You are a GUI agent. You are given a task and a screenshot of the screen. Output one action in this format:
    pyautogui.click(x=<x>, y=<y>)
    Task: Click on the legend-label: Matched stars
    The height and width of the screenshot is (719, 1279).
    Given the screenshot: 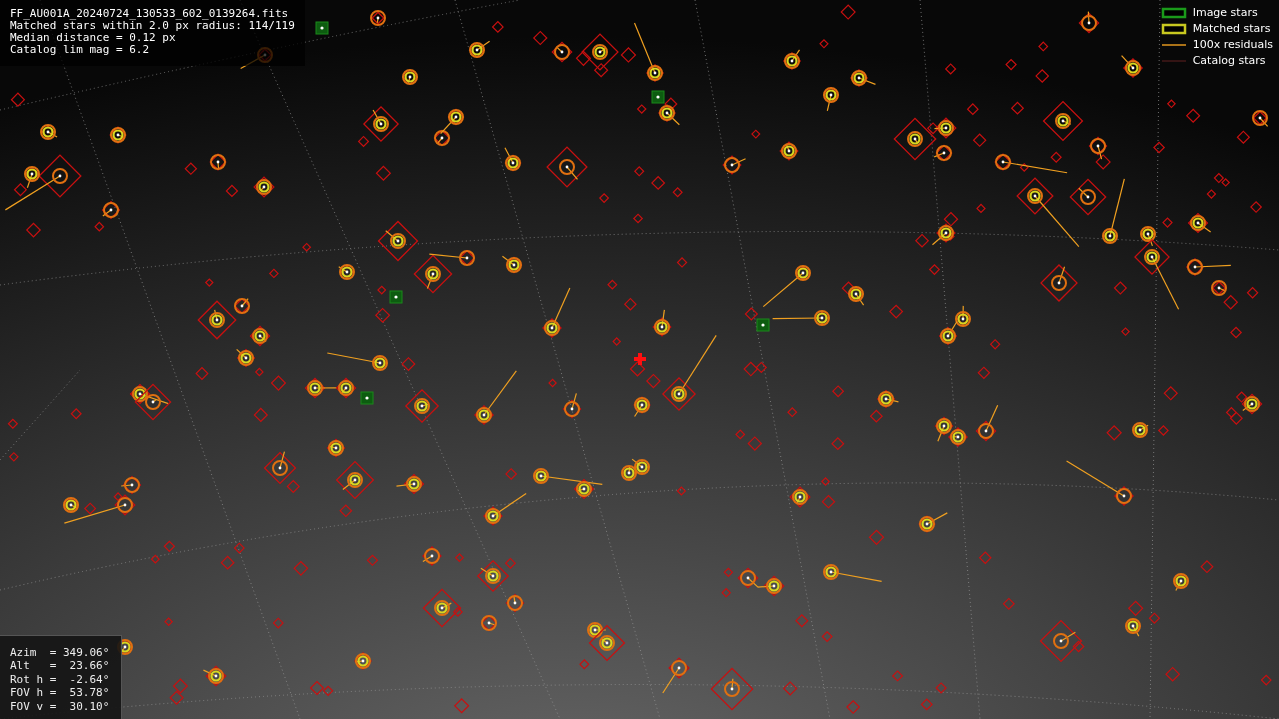 What is the action you would take?
    pyautogui.click(x=1231, y=29)
    